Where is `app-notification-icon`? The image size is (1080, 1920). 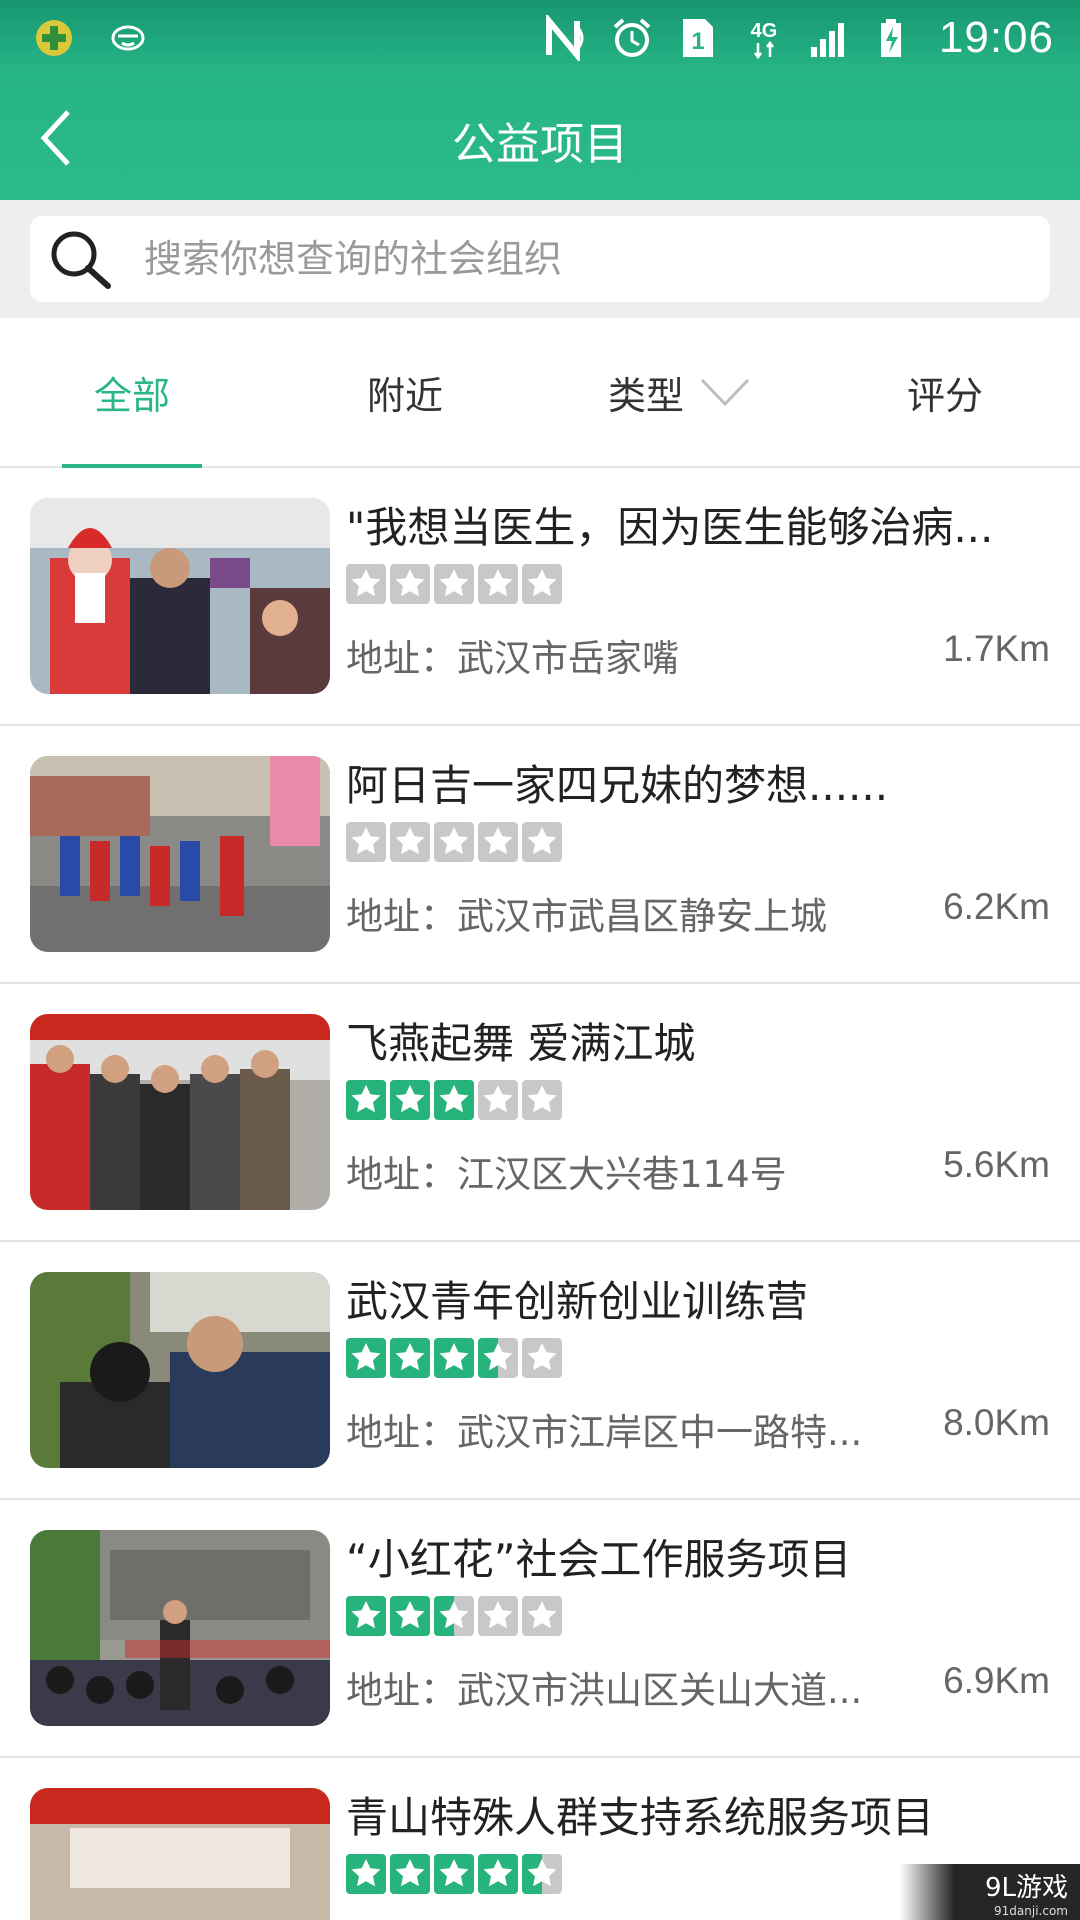 app-notification-icon is located at coordinates (54, 38).